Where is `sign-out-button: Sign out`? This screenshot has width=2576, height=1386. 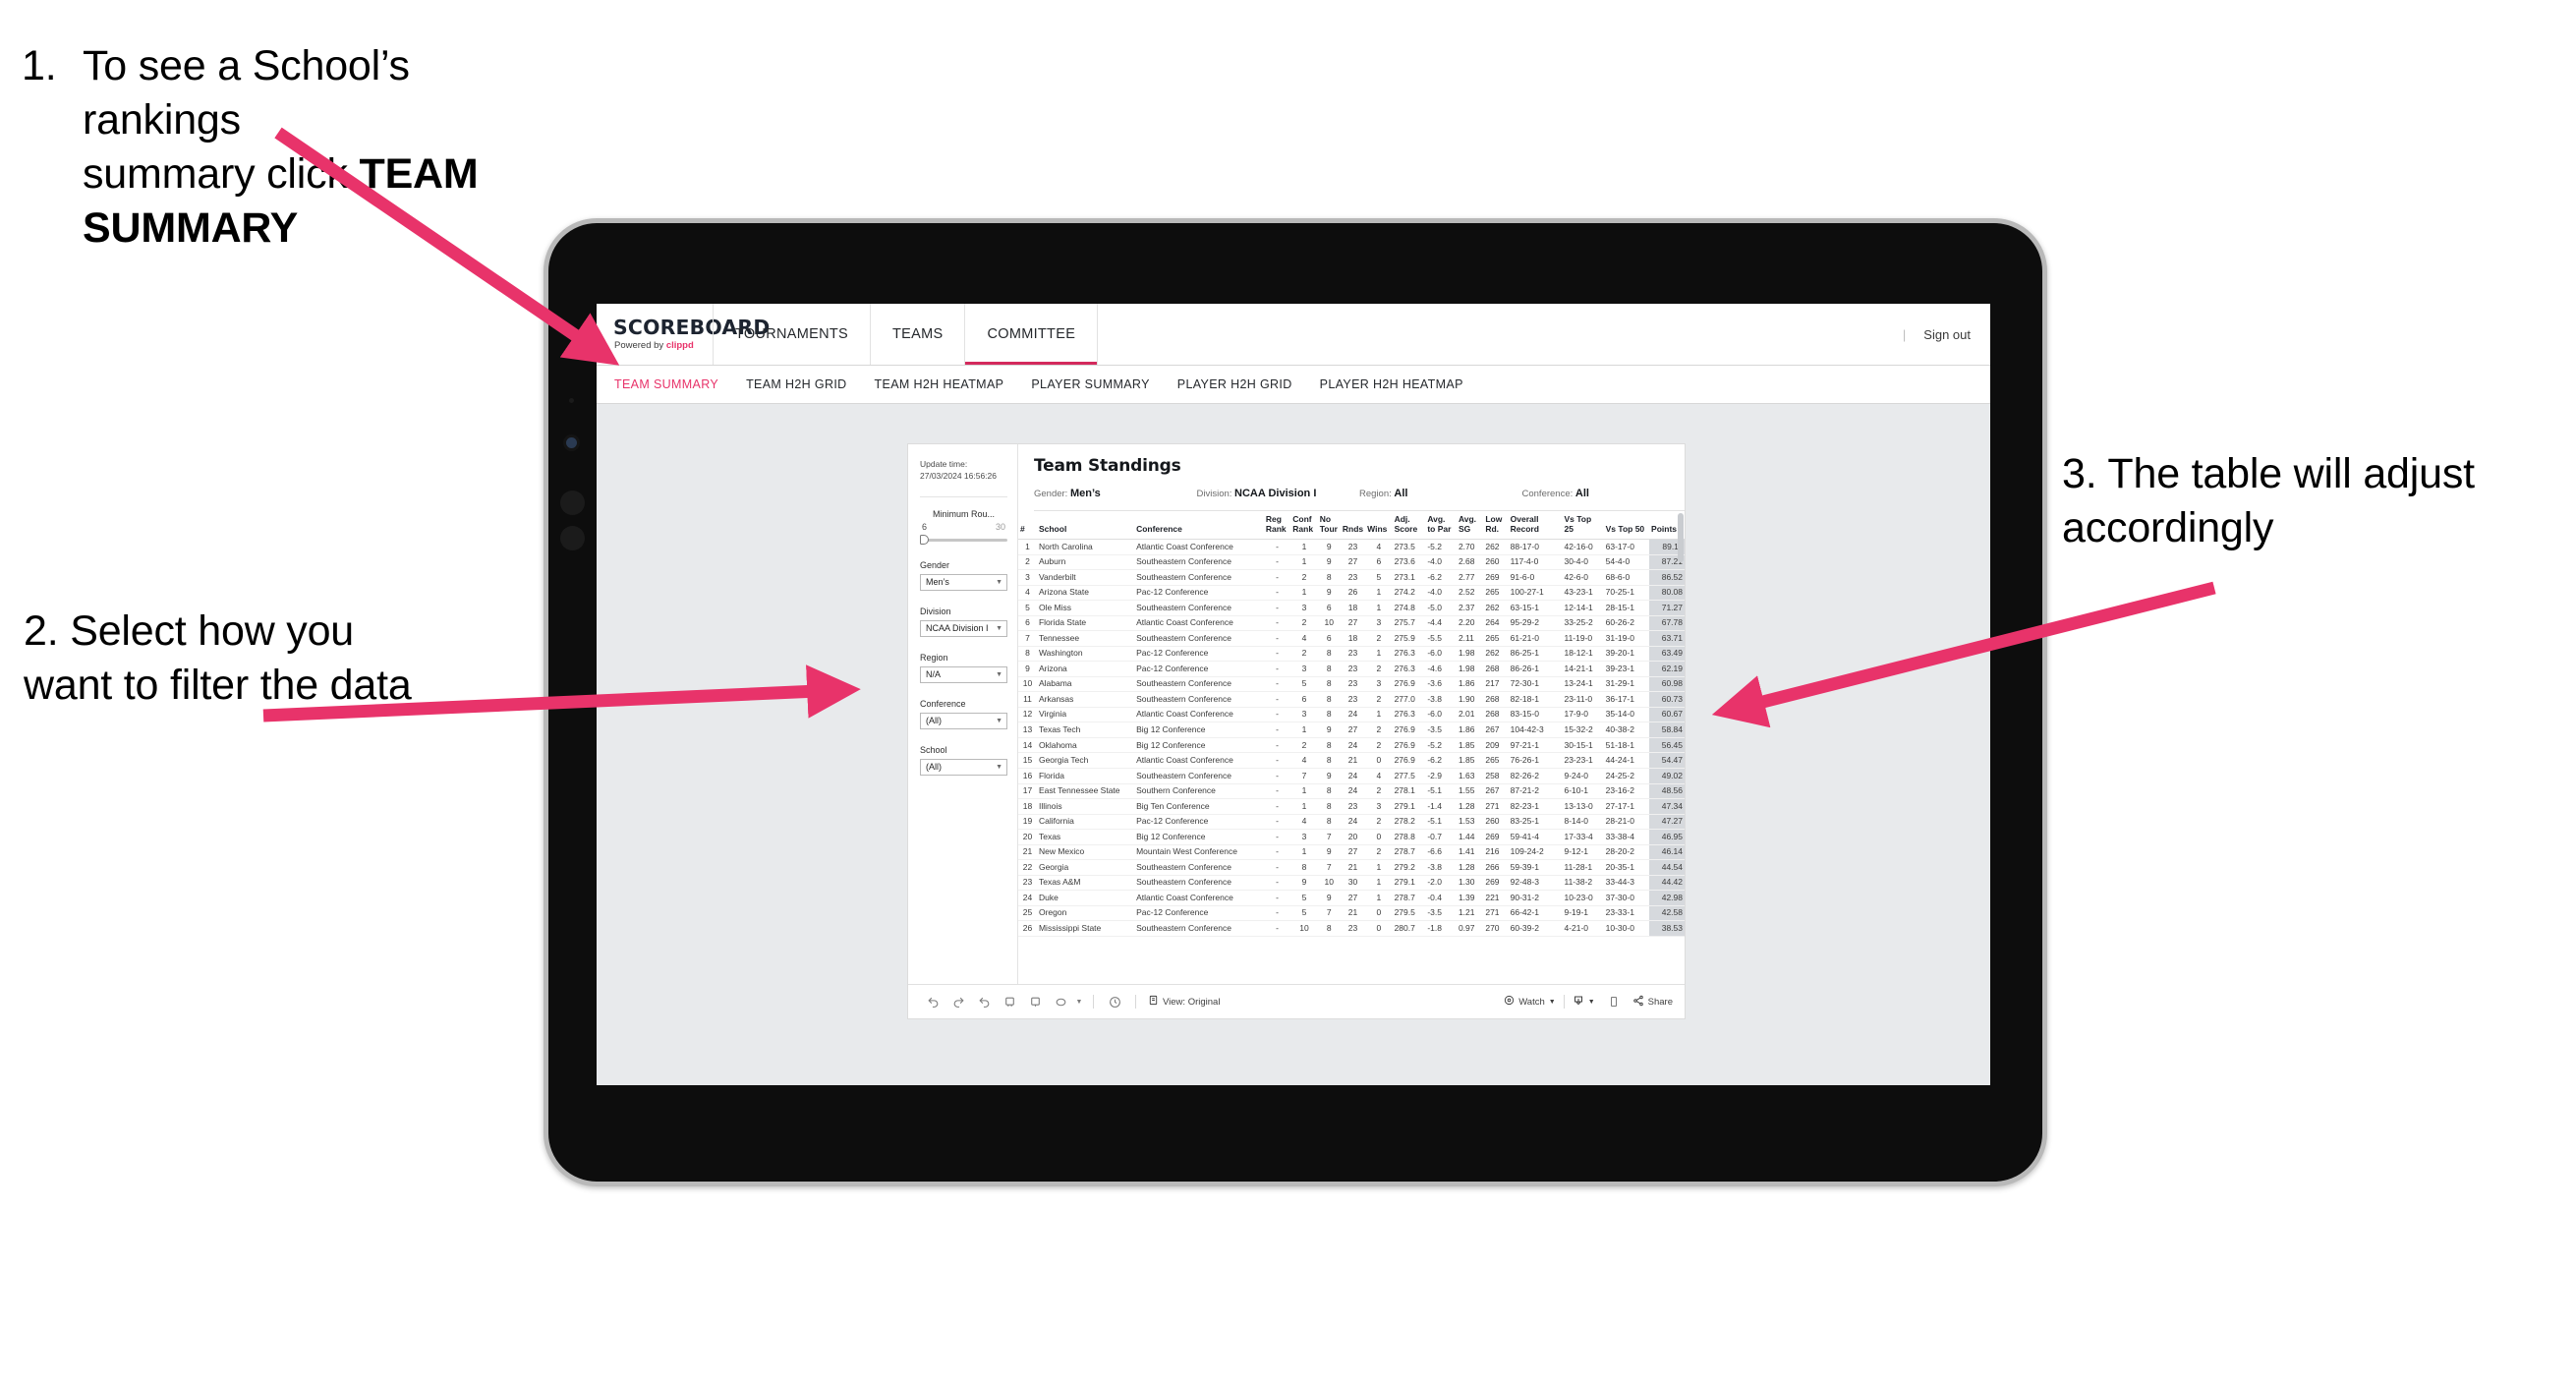
sign-out-button: Sign out is located at coordinates (1947, 334).